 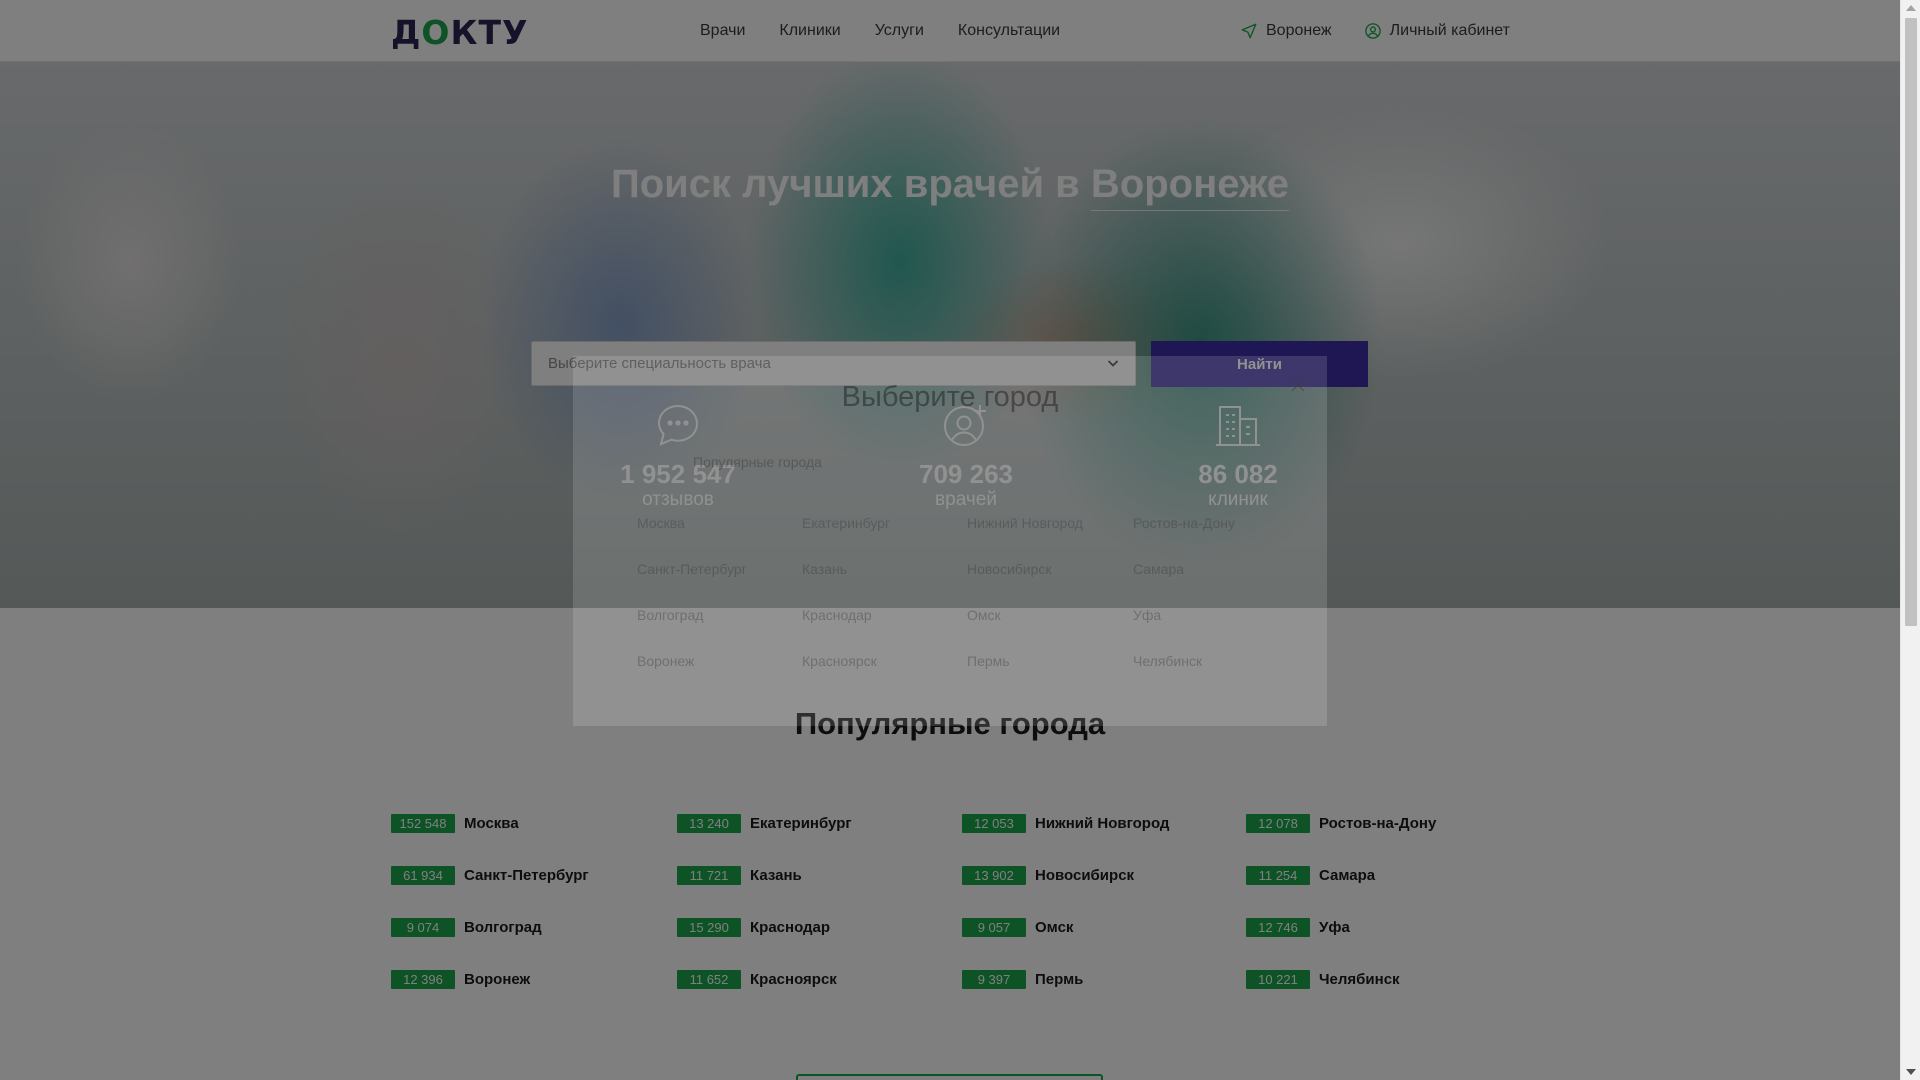 I want to click on modal-city-link: Омск, so click(x=984, y=615).